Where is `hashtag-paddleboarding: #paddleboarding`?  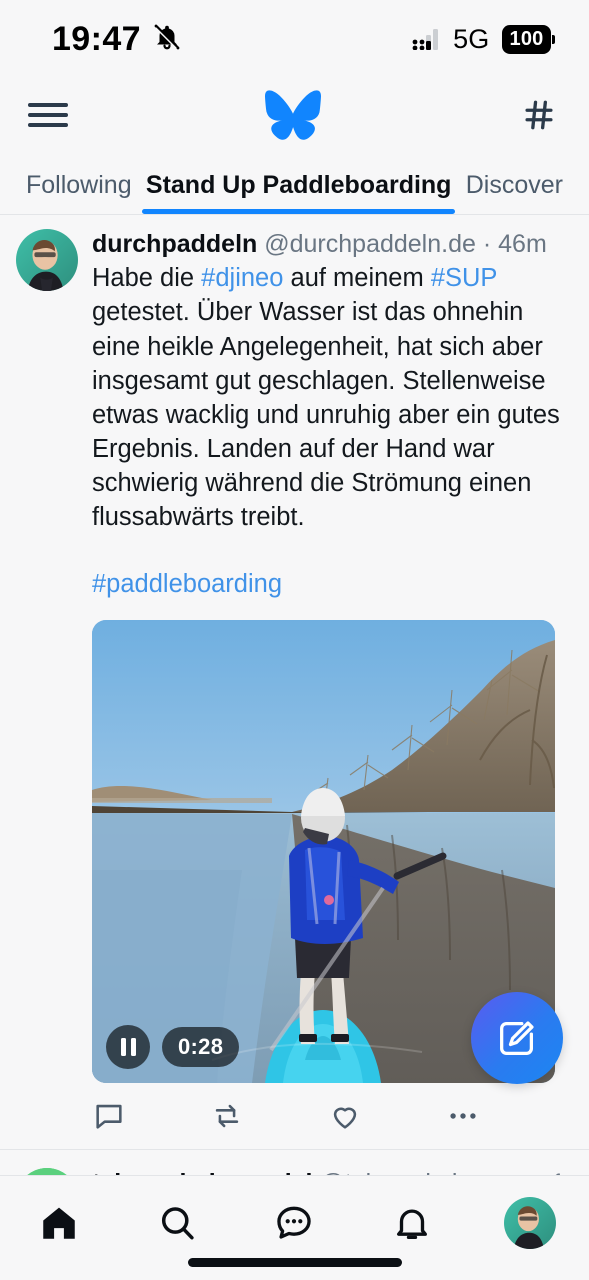 hashtag-paddleboarding: #paddleboarding is located at coordinates (329, 584).